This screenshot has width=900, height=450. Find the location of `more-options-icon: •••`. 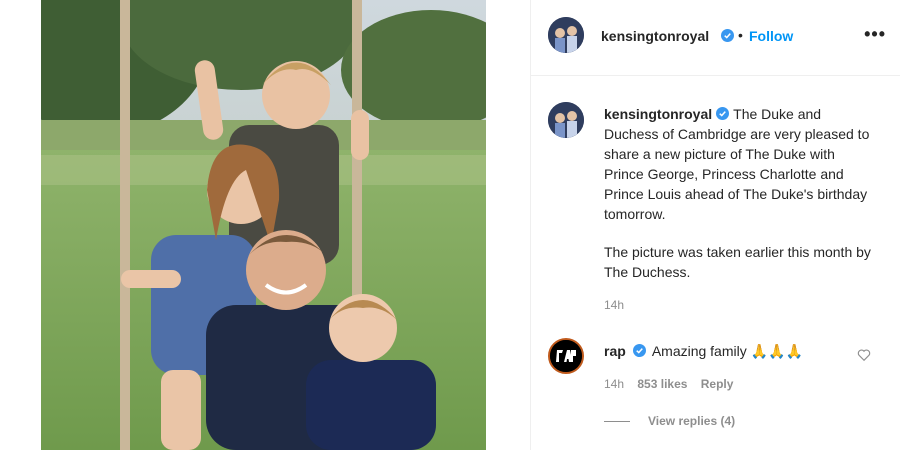

more-options-icon: ••• is located at coordinates (875, 34).